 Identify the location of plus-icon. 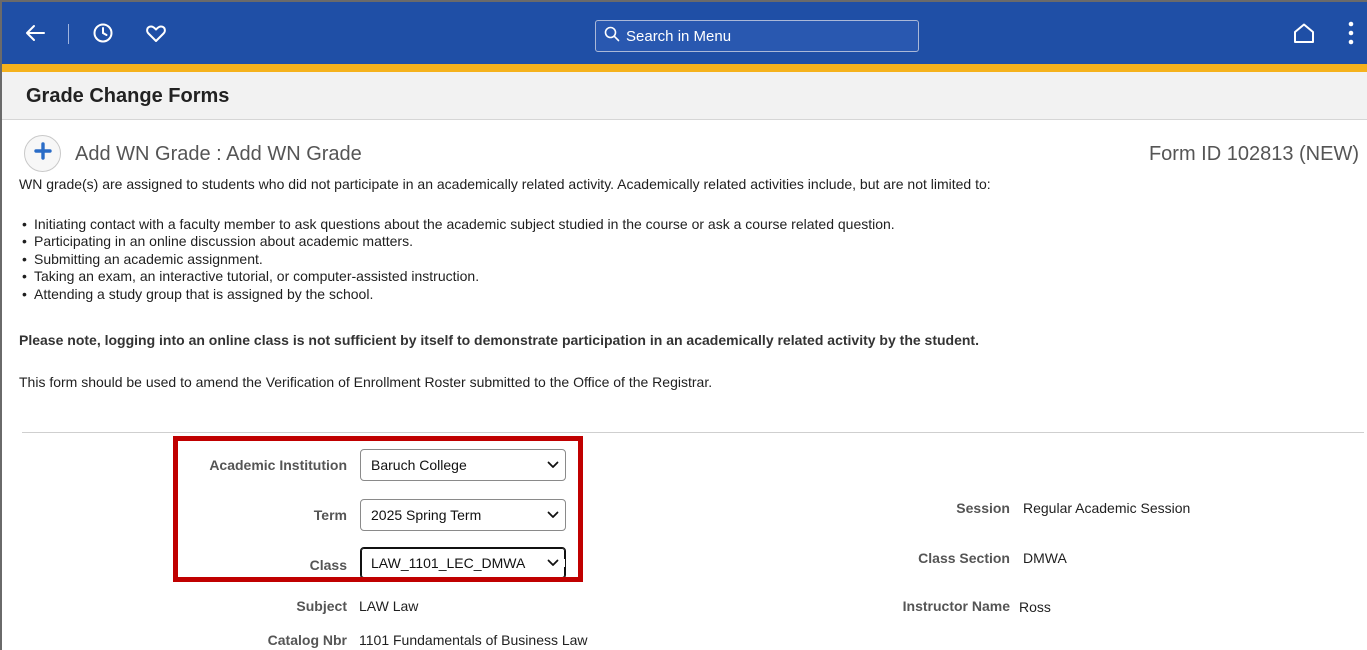
(42, 153).